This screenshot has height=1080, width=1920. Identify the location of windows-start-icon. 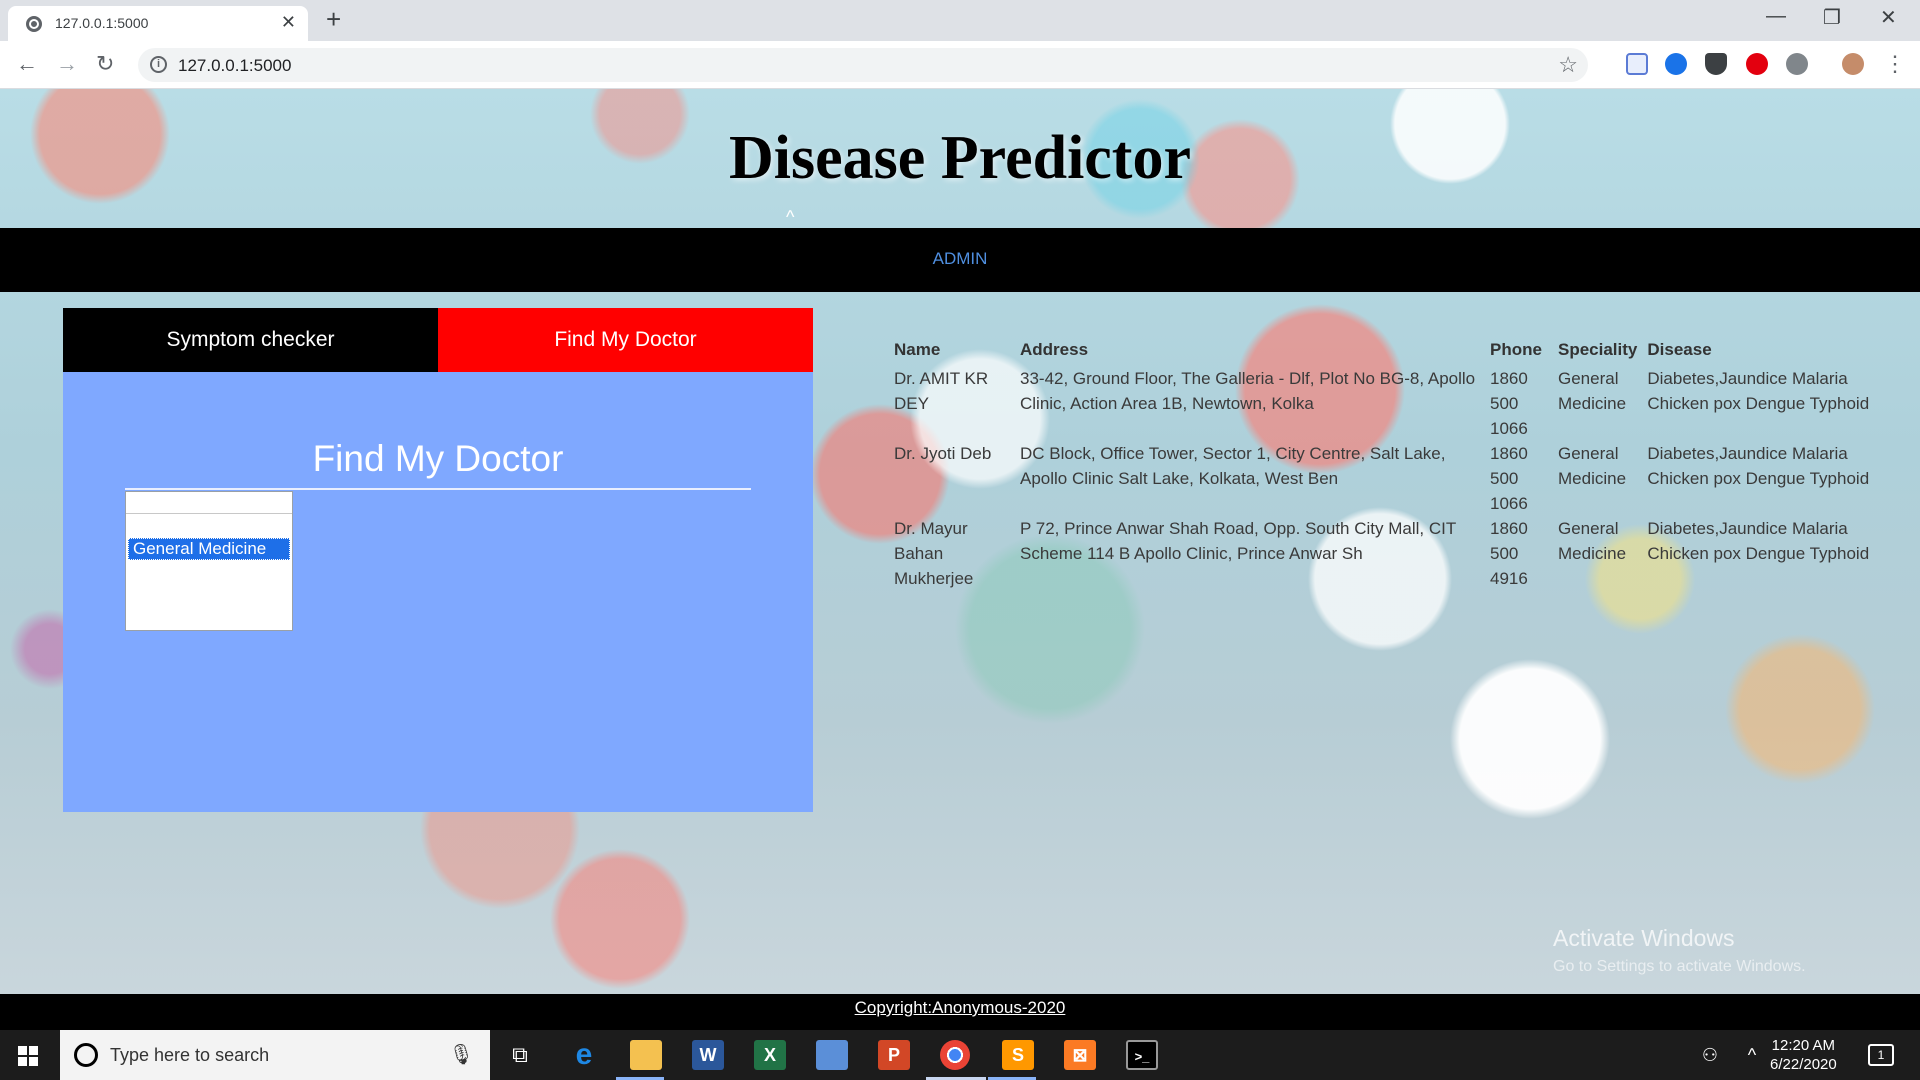
(28, 1056).